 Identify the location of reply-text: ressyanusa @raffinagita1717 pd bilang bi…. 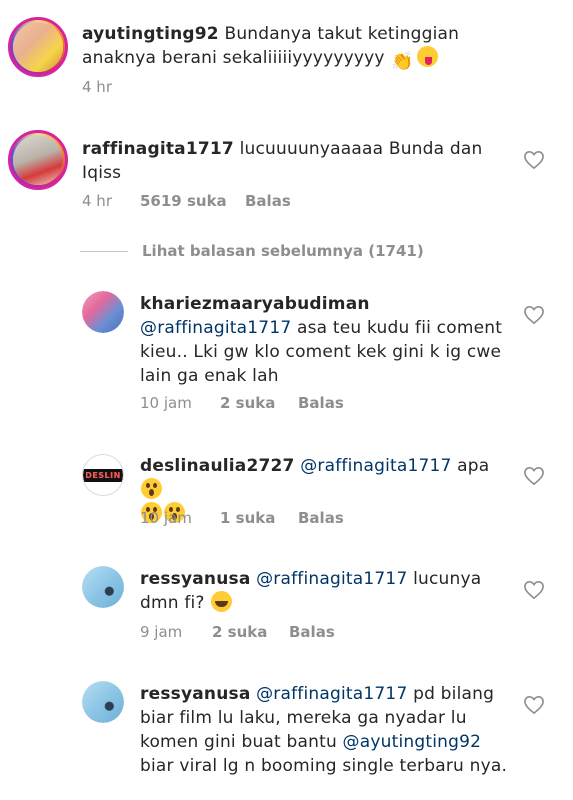
(325, 730).